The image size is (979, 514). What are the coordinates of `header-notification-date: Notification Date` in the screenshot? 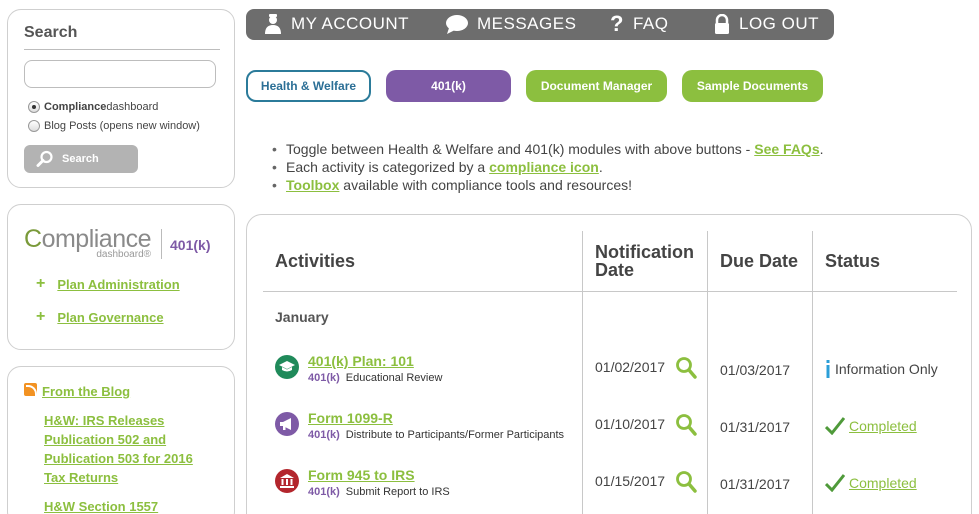 It's located at (644, 261).